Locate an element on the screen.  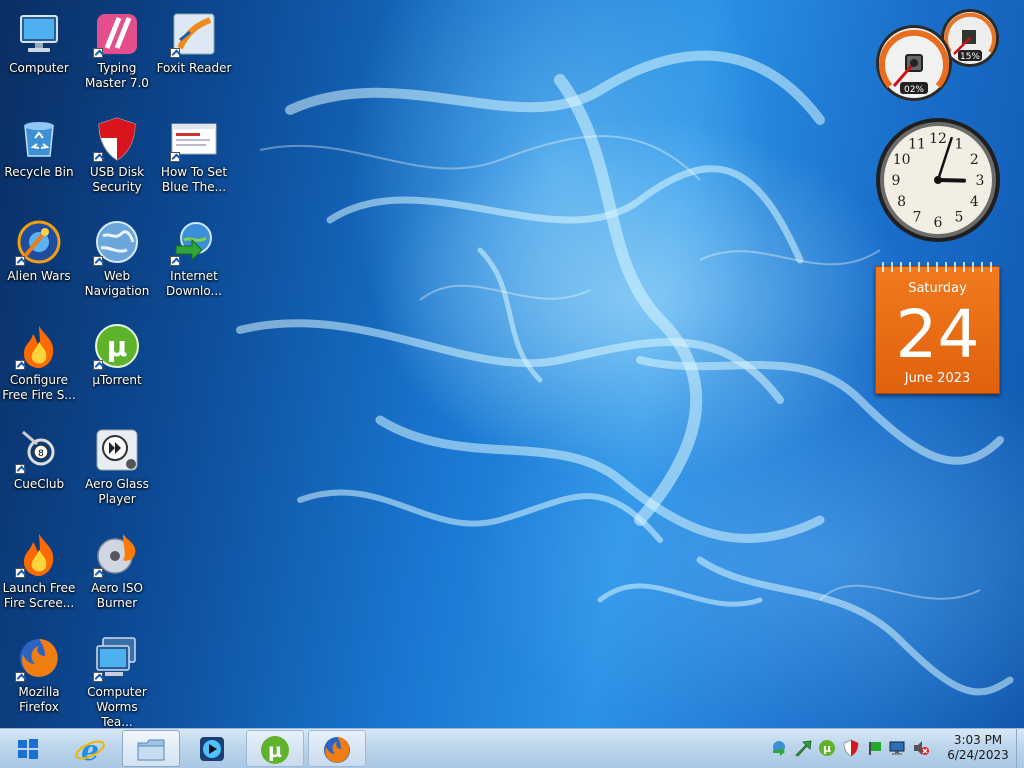
icon-label: Recycle Bin is located at coordinates (39, 172).